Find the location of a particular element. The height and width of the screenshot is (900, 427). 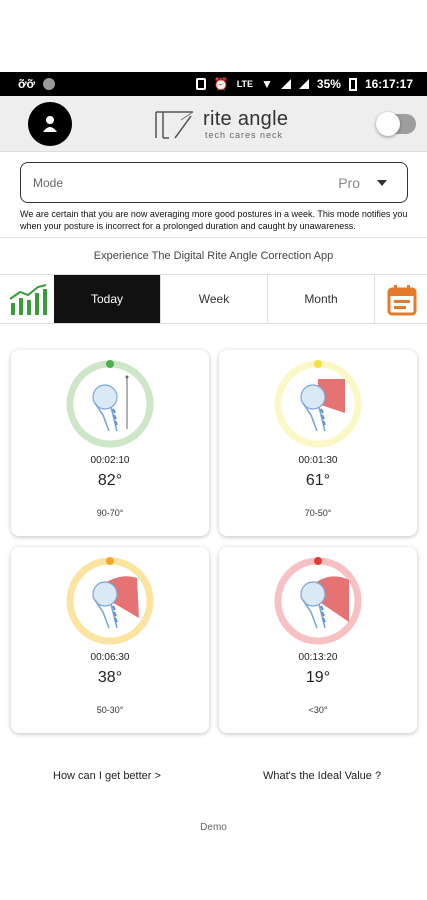

tab-week: Week is located at coordinates (213, 299).